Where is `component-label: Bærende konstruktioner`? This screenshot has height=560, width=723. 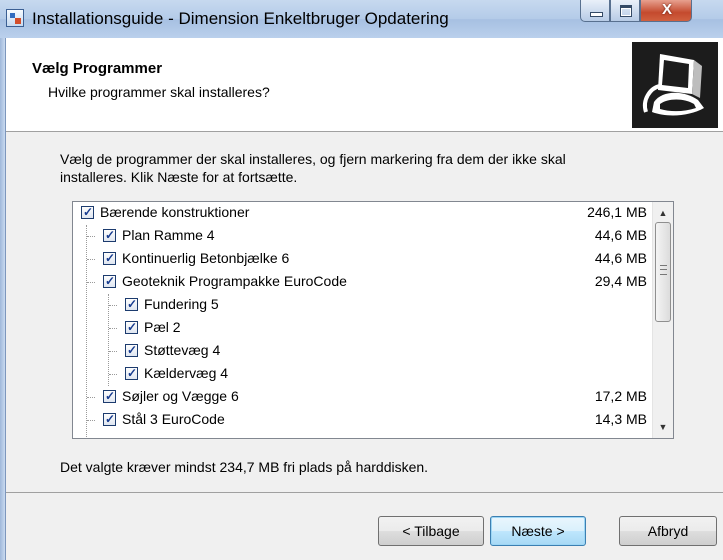
component-label: Bærende konstruktioner is located at coordinates (175, 212).